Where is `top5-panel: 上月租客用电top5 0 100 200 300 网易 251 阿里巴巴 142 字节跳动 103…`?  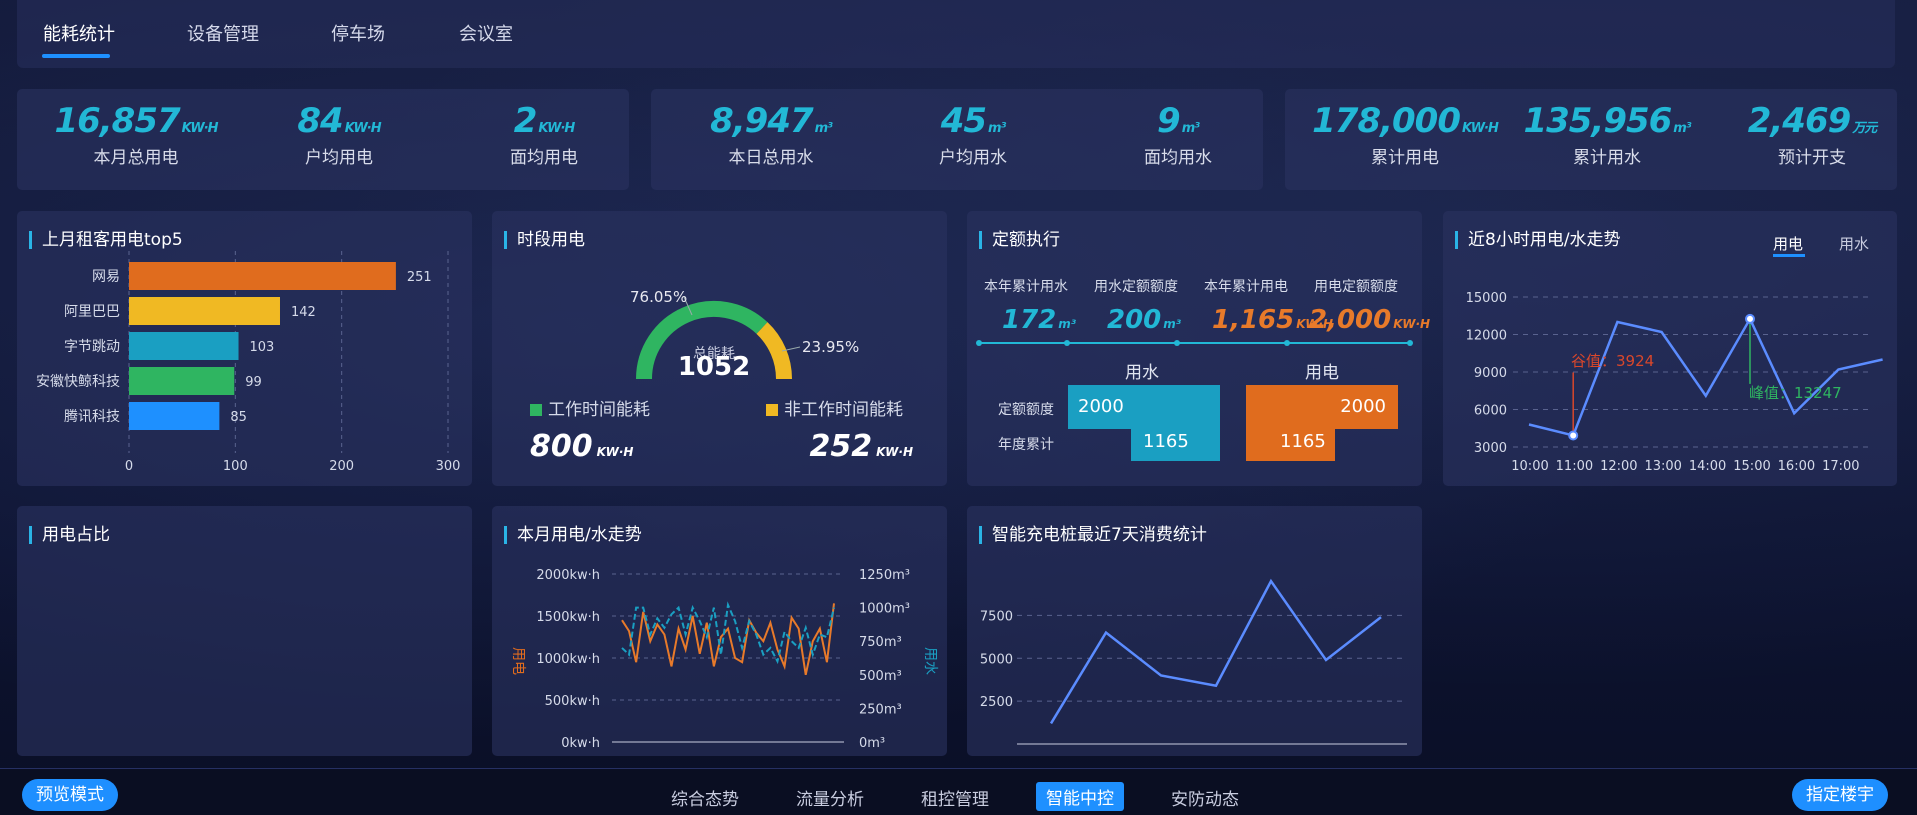 top5-panel: 上月租客用电top5 0 100 200 300 网易 251 阿里巴巴 142 字节跳动 103… is located at coordinates (244, 348).